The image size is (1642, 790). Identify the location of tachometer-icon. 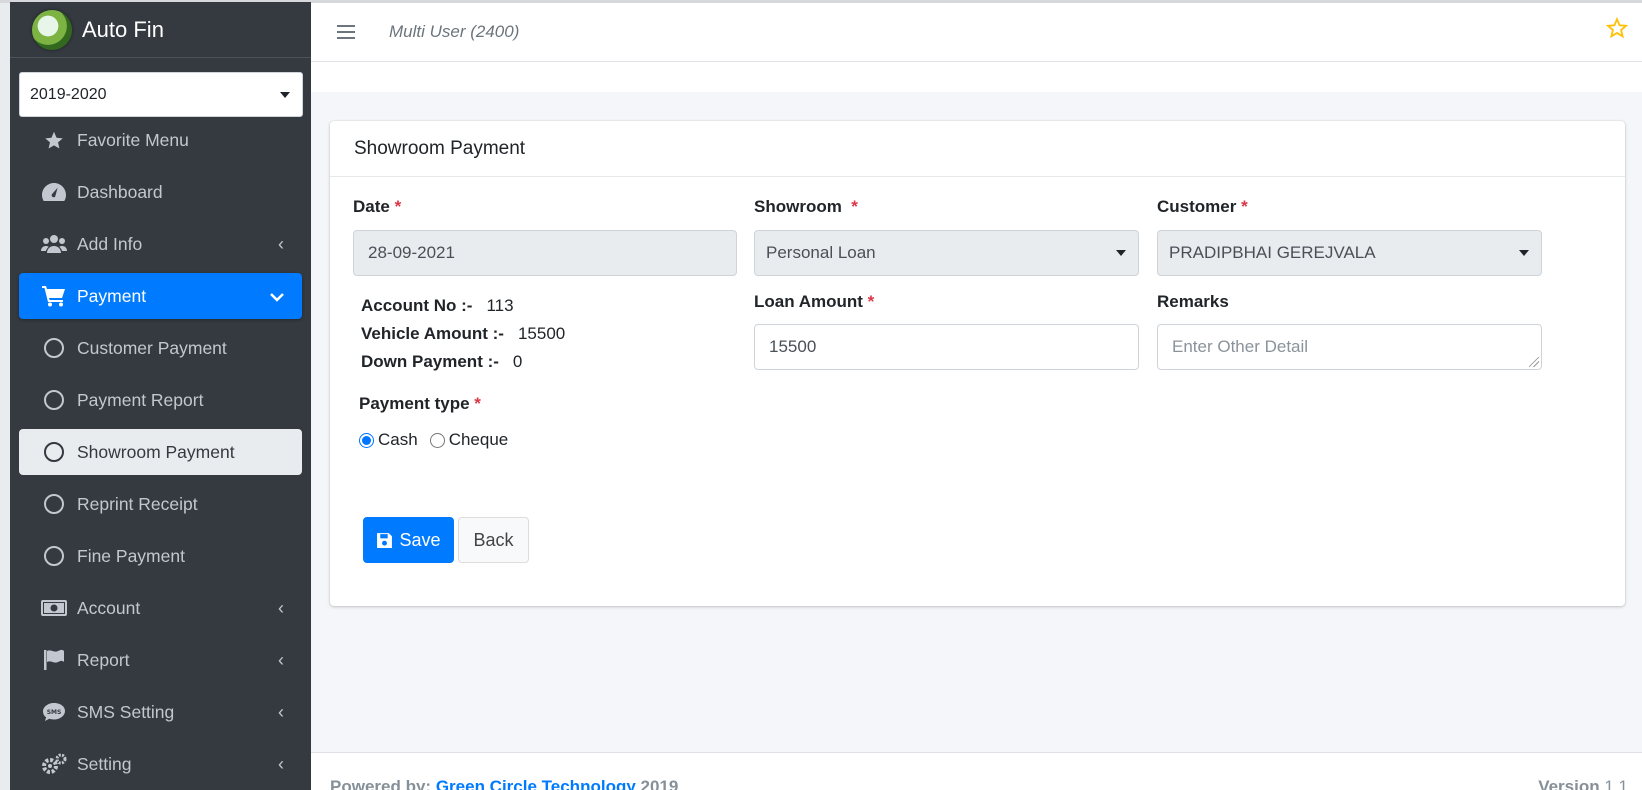
(54, 192).